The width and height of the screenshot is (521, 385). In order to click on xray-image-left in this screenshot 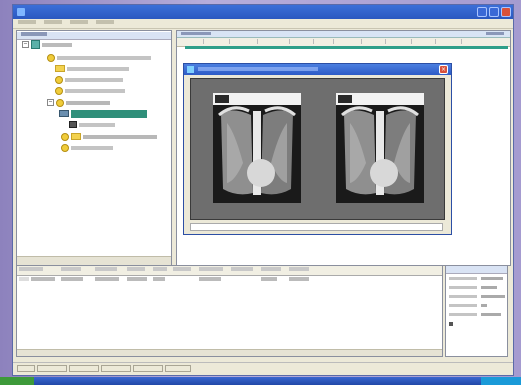, I will do `click(257, 148)`.